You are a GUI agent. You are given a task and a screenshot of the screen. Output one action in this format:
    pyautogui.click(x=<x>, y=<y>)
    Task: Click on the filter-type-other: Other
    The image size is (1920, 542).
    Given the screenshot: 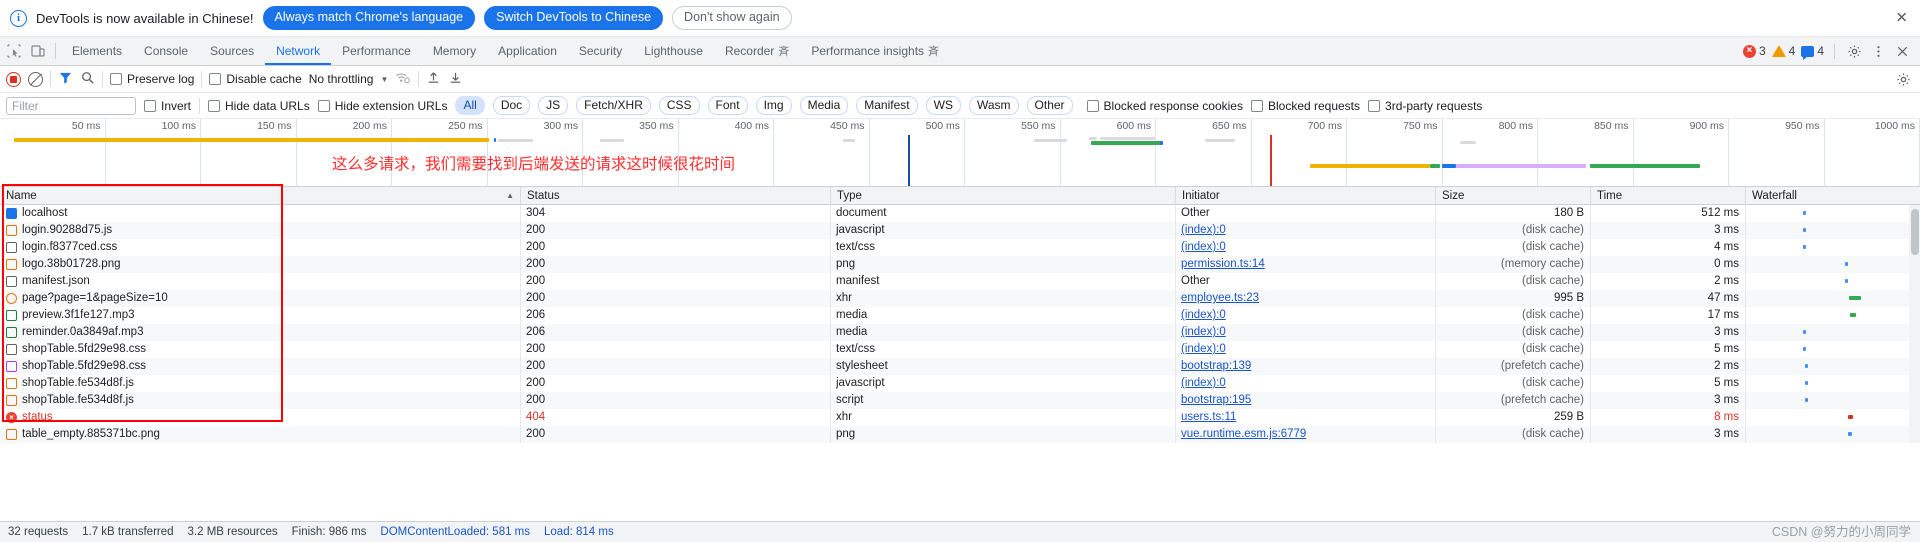 What is the action you would take?
    pyautogui.click(x=1049, y=105)
    